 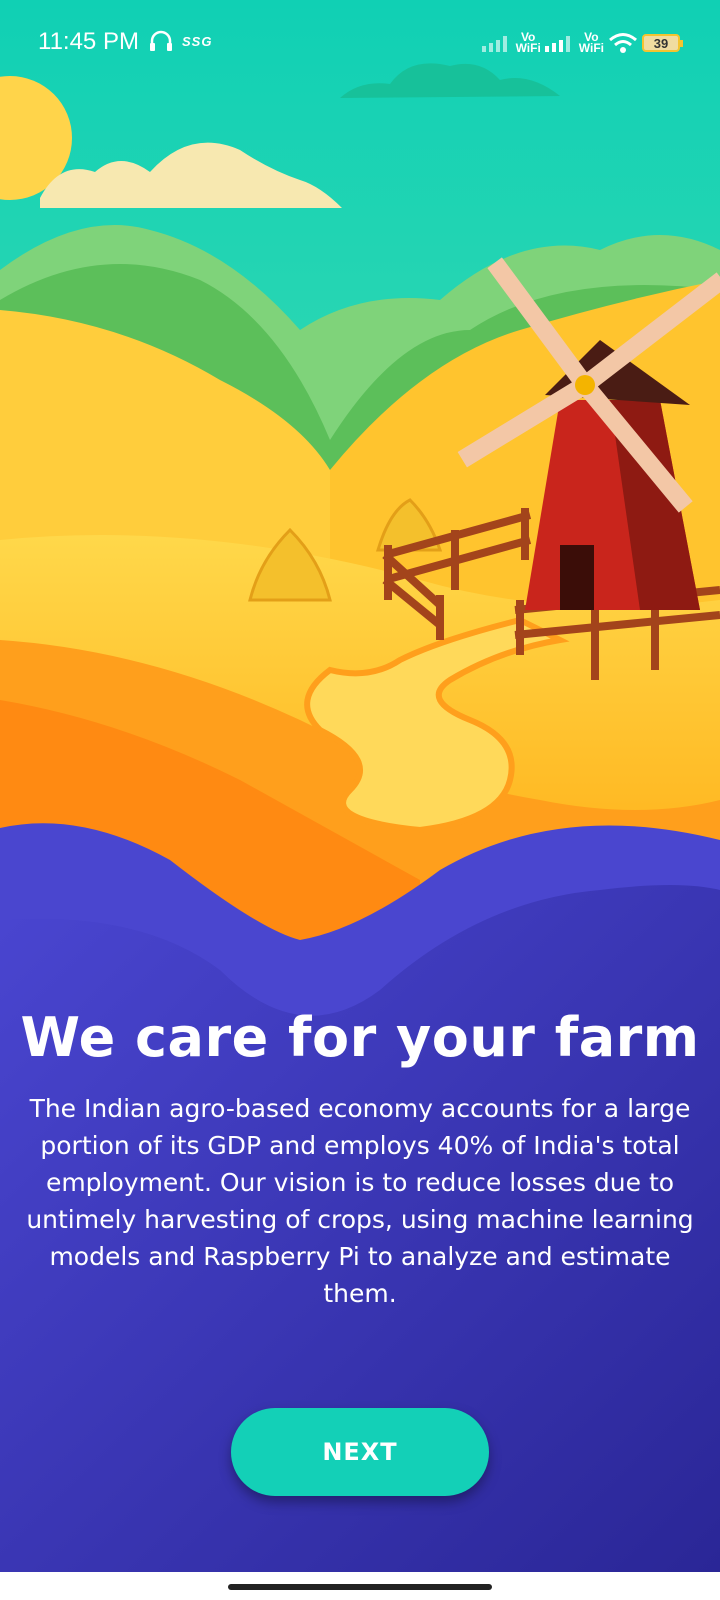 I want to click on headset-icon, so click(x=161, y=40).